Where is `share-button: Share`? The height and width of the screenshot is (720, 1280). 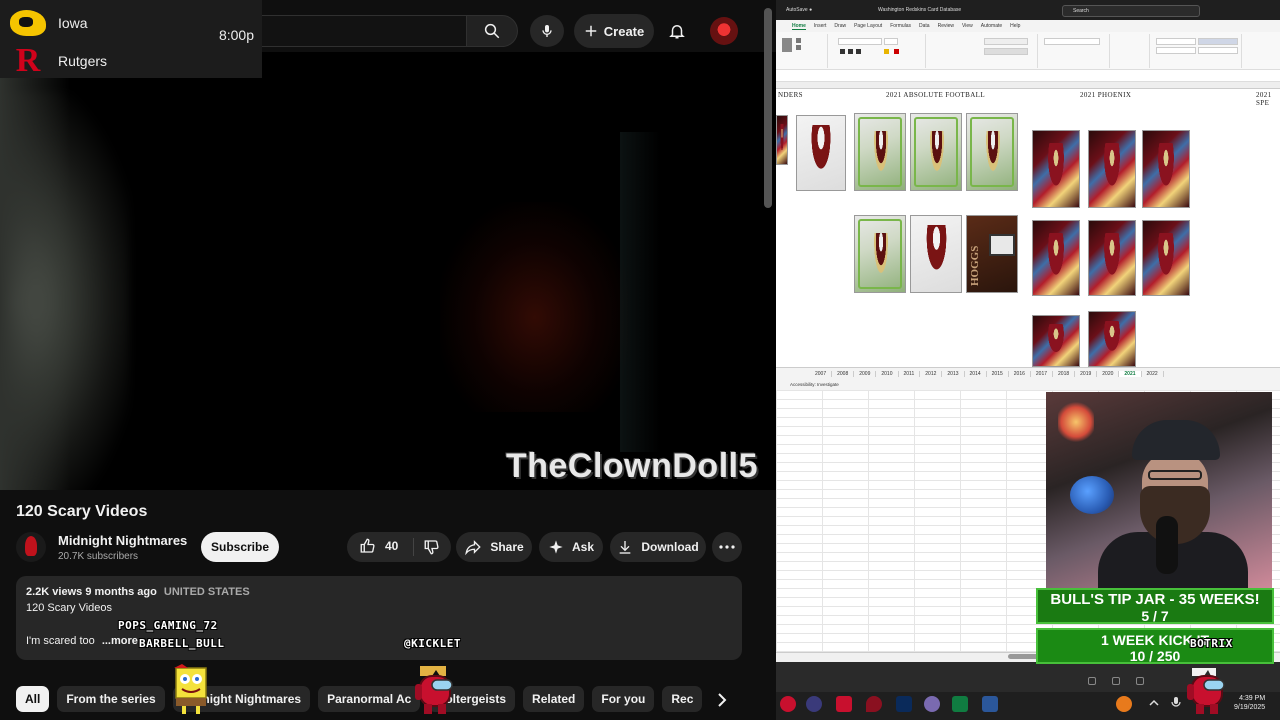
share-button: Share is located at coordinates (494, 547).